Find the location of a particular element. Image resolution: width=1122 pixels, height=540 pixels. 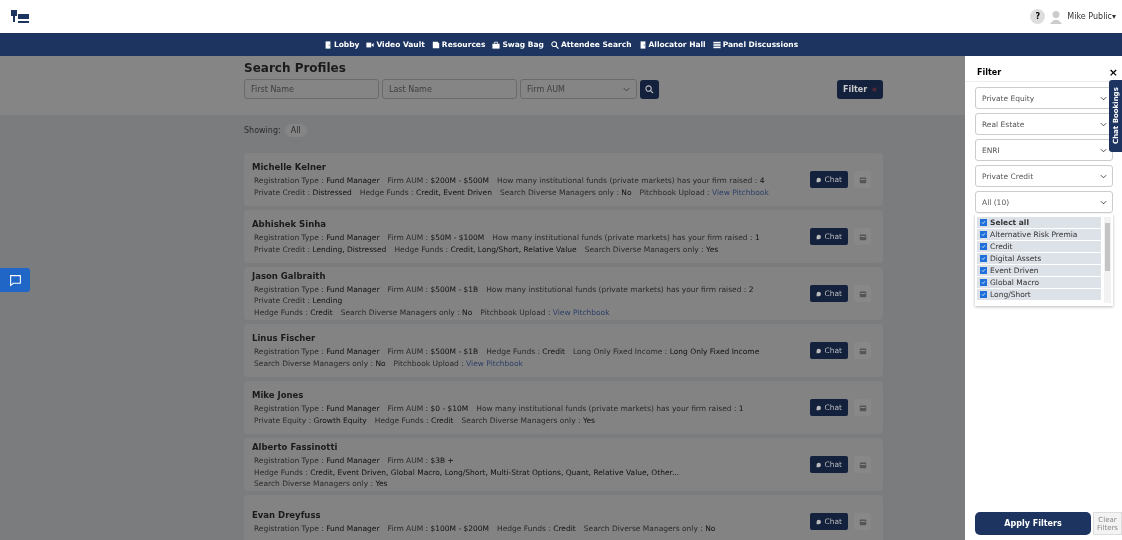

profile-name: Michelle Kelner is located at coordinates (289, 167).